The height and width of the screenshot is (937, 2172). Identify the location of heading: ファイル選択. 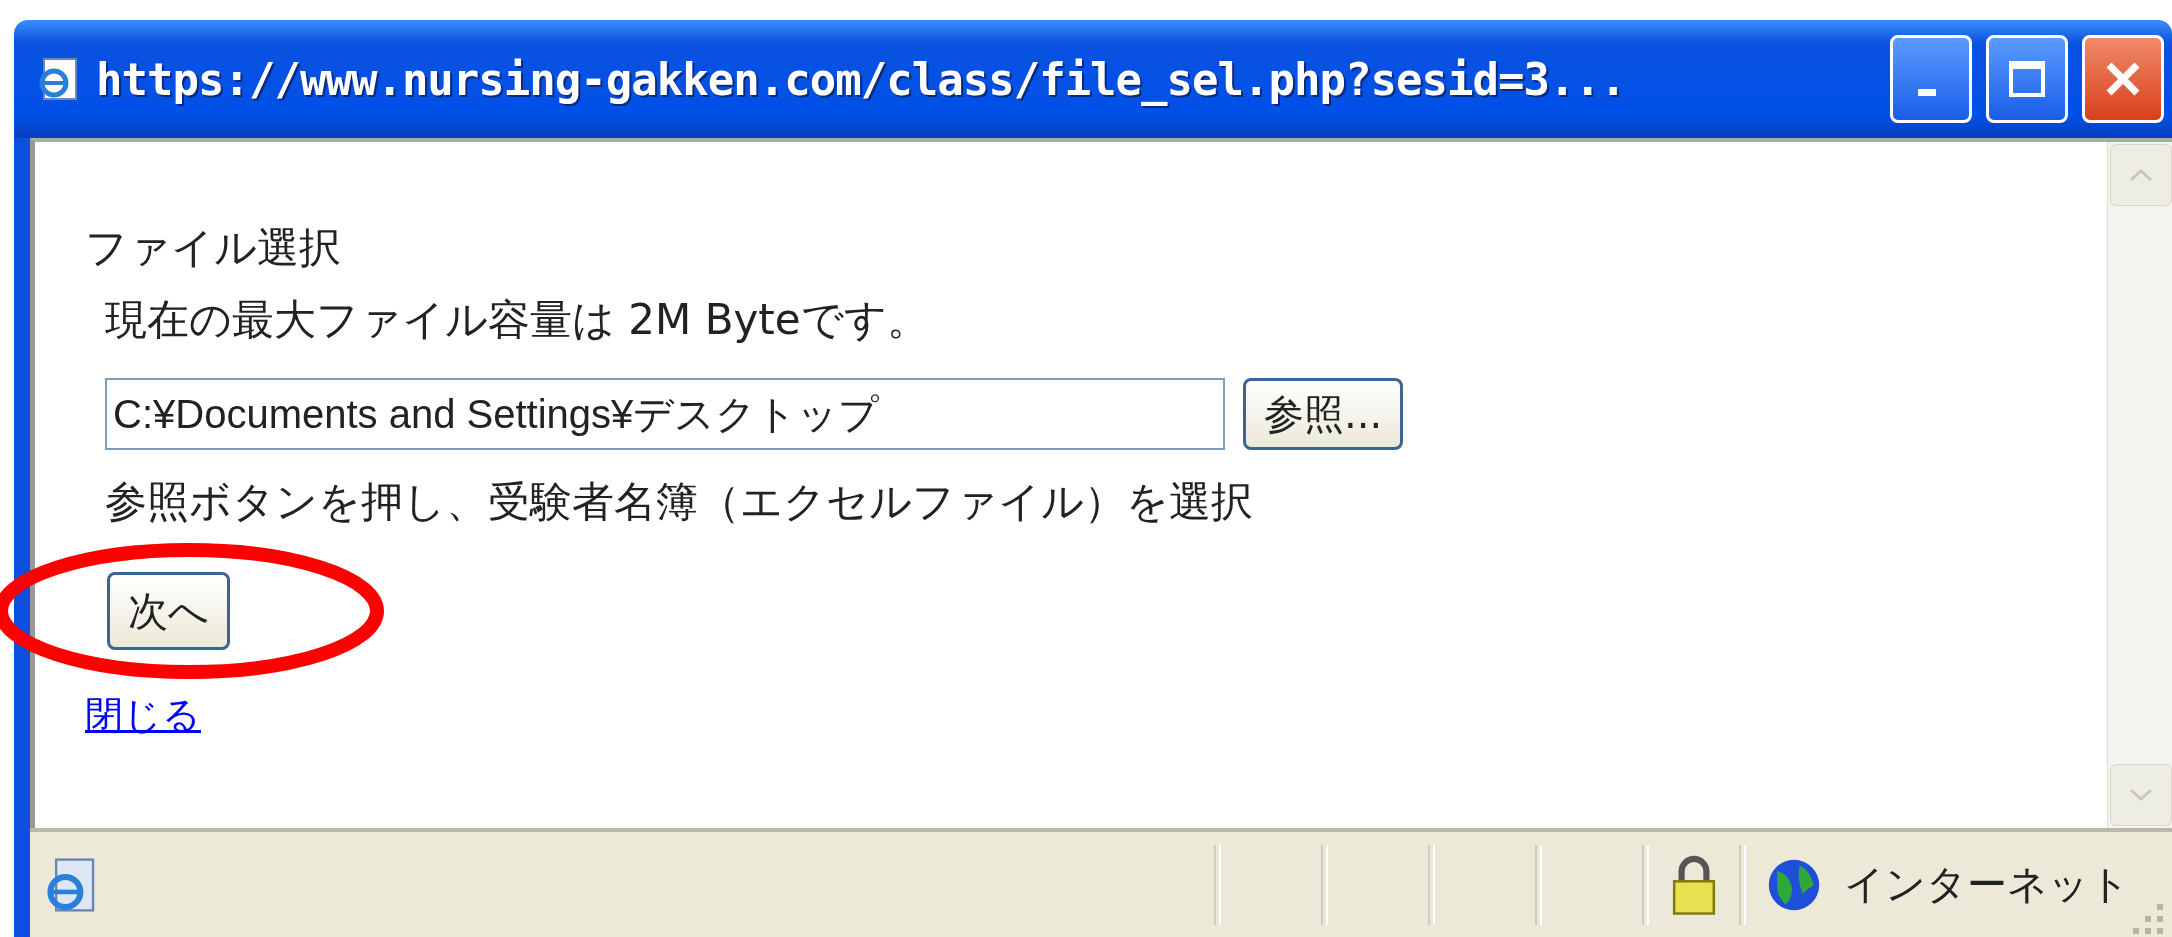
(213, 248).